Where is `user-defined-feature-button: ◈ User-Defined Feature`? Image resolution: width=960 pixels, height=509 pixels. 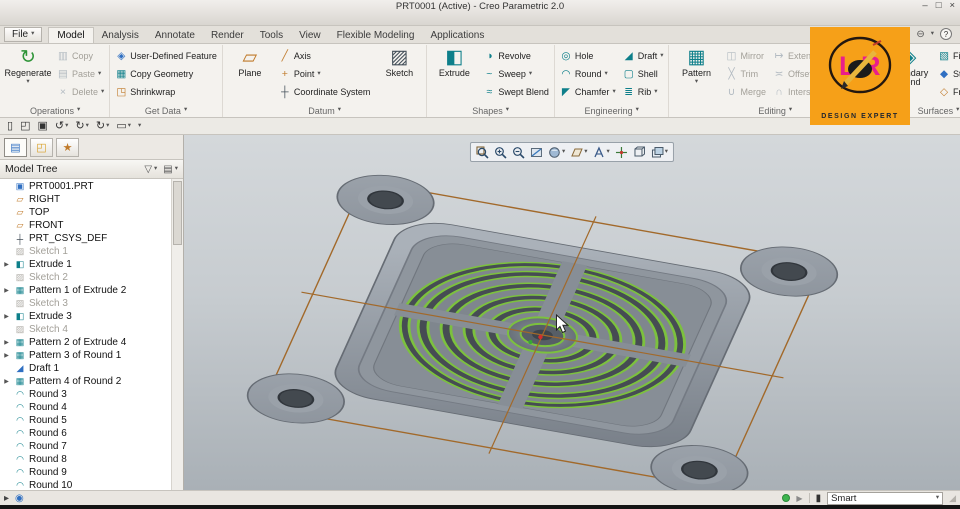
user-defined-feature-button: ◈ User-Defined Feature is located at coordinates (166, 56).